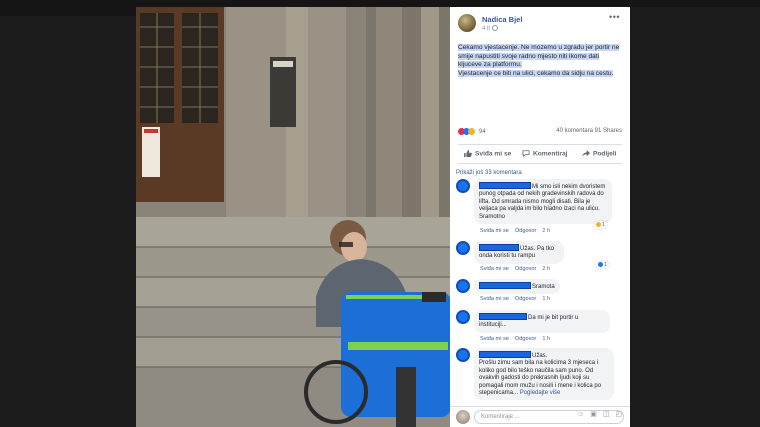 This screenshot has width=760, height=427. What do you see at coordinates (540, 416) in the screenshot?
I see `comment-composer: Komentiraje ... ☺ ▣ ◫ ◰` at bounding box center [540, 416].